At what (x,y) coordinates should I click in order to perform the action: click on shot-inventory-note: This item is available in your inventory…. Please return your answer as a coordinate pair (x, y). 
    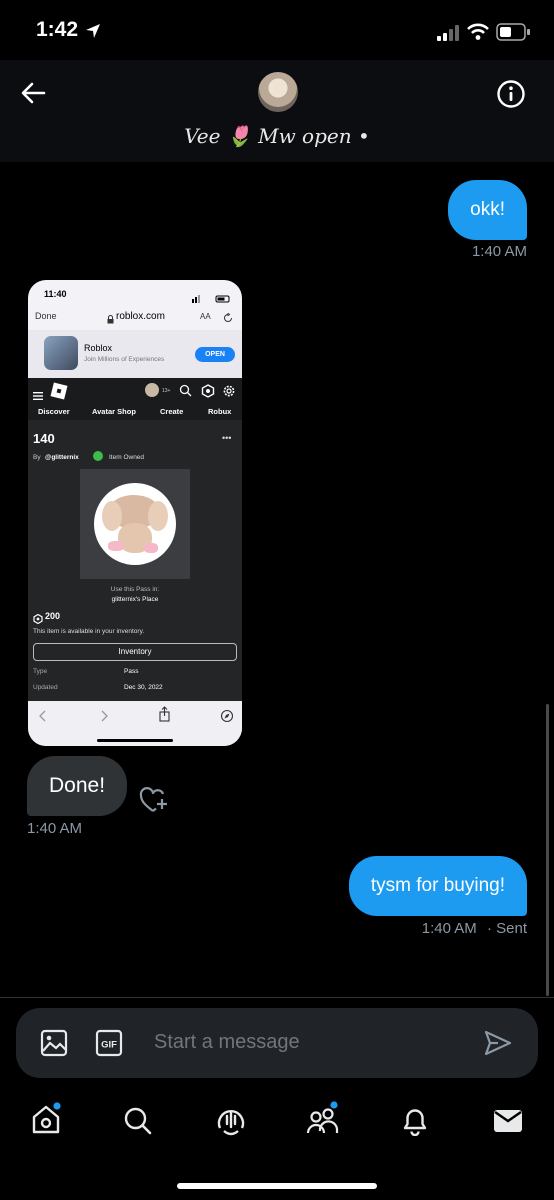
    Looking at the image, I should click on (89, 631).